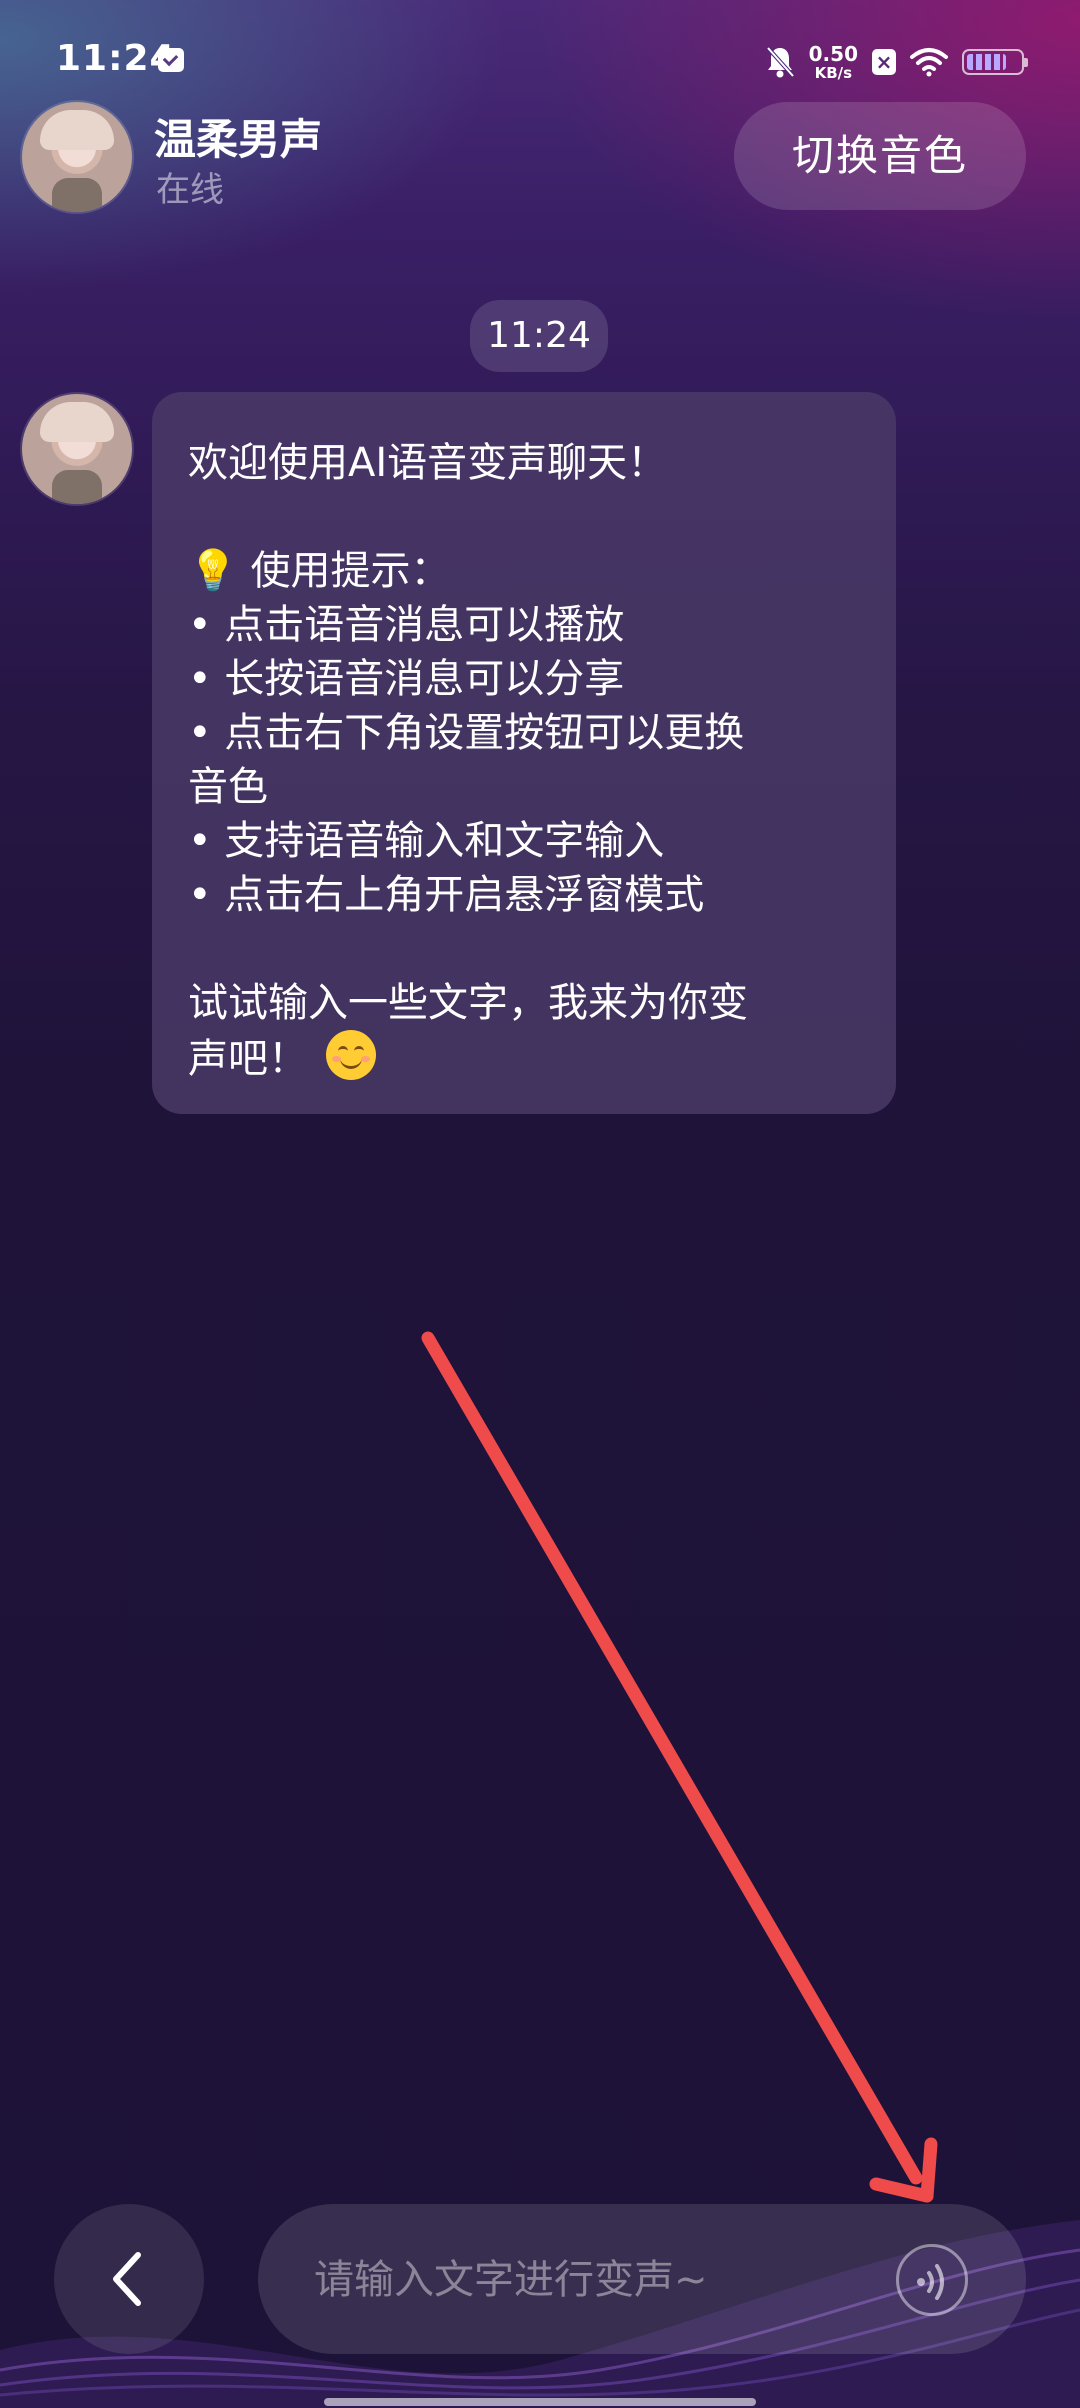 Image resolution: width=1080 pixels, height=2408 pixels. I want to click on home-indicator, so click(540, 2402).